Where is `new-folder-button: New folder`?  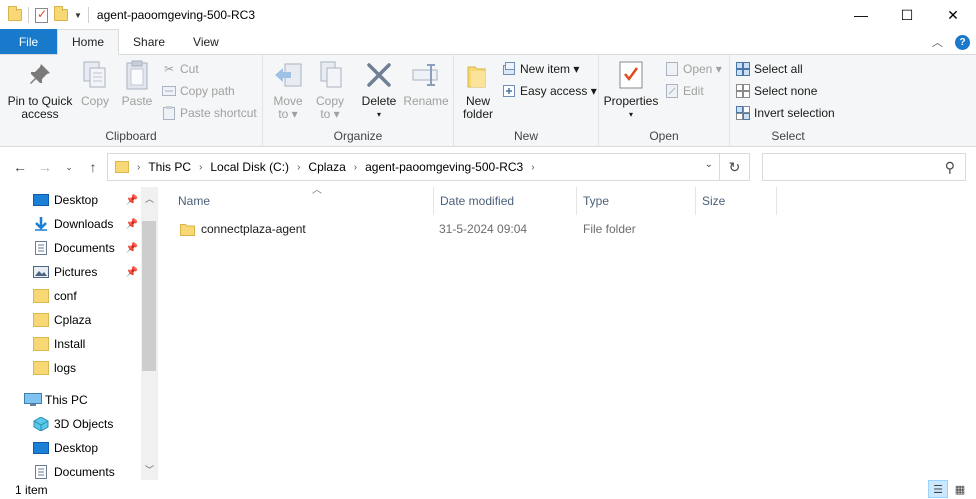 new-folder-button: New folder is located at coordinates (478, 90).